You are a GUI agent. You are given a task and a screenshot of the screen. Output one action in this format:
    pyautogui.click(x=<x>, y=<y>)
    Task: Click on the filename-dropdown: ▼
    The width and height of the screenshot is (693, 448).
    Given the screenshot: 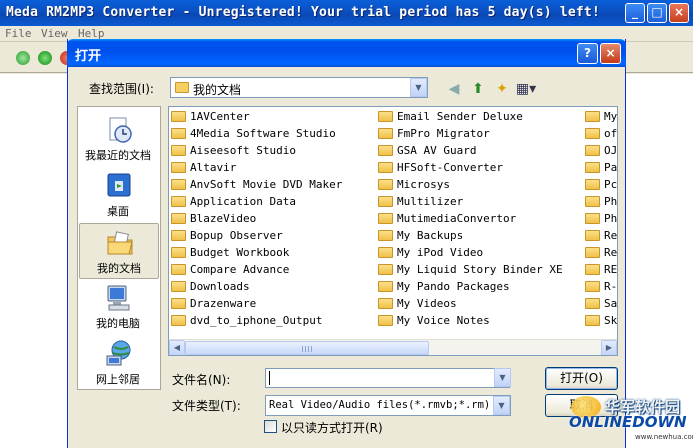 What is the action you would take?
    pyautogui.click(x=502, y=378)
    